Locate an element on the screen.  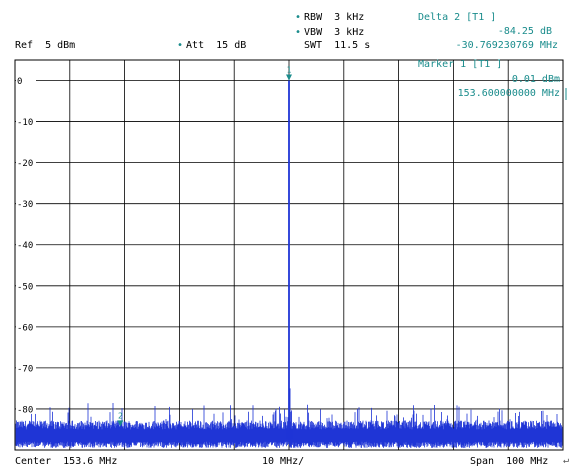
y-tick-label: -40 is located at coordinates (25, 246).